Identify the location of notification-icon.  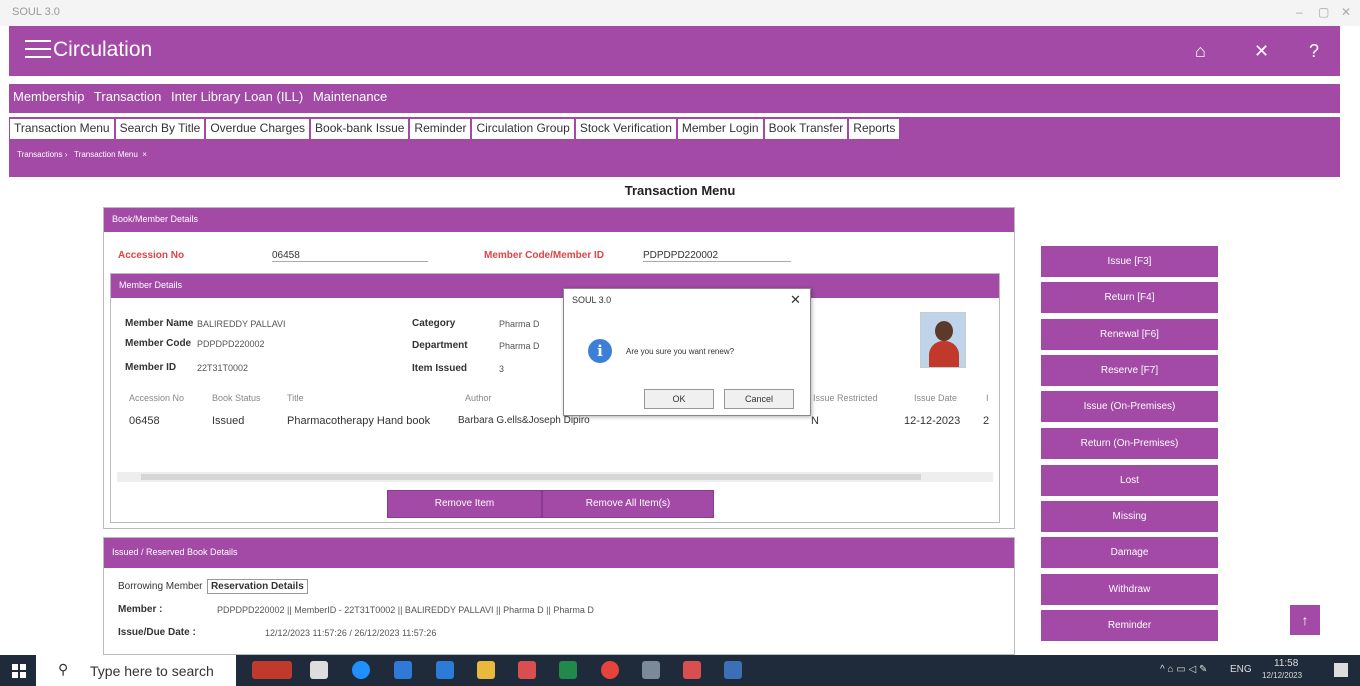
(1341, 670).